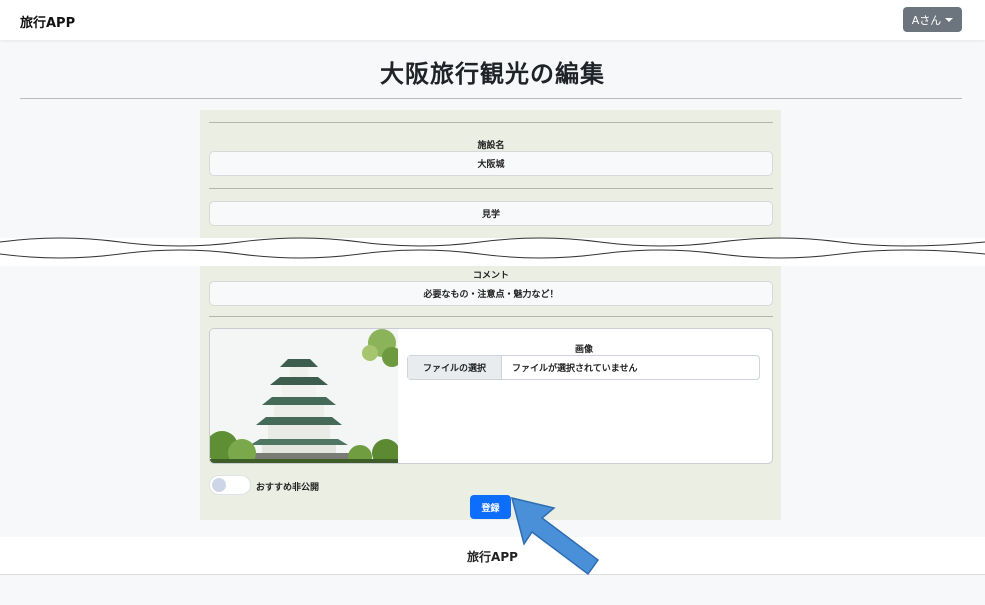 The width and height of the screenshot is (985, 605). I want to click on navbar: 旅行APP Aさん, so click(492, 20).